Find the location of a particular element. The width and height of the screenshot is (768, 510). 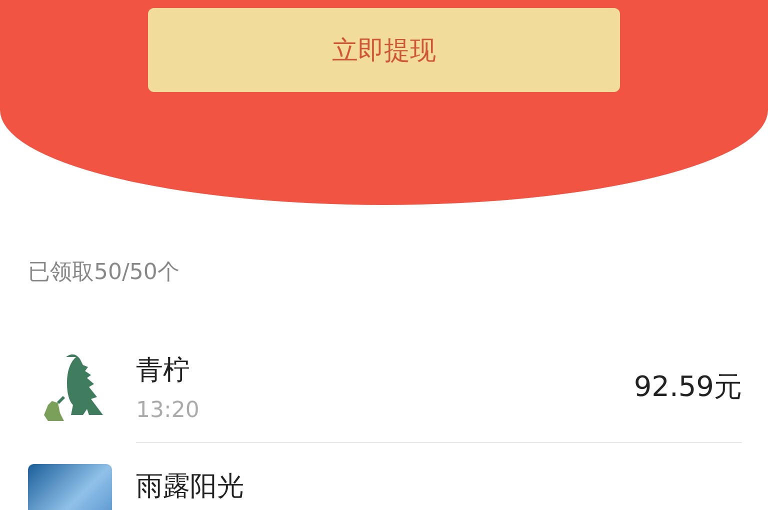

sender-name: 青柠 is located at coordinates (163, 371).